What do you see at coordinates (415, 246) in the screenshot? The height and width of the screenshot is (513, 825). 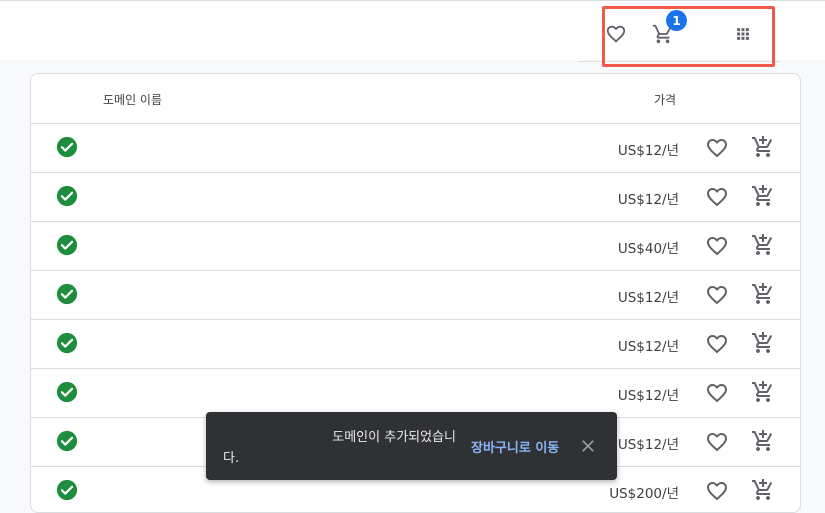 I see `table-row: US$40/년` at bounding box center [415, 246].